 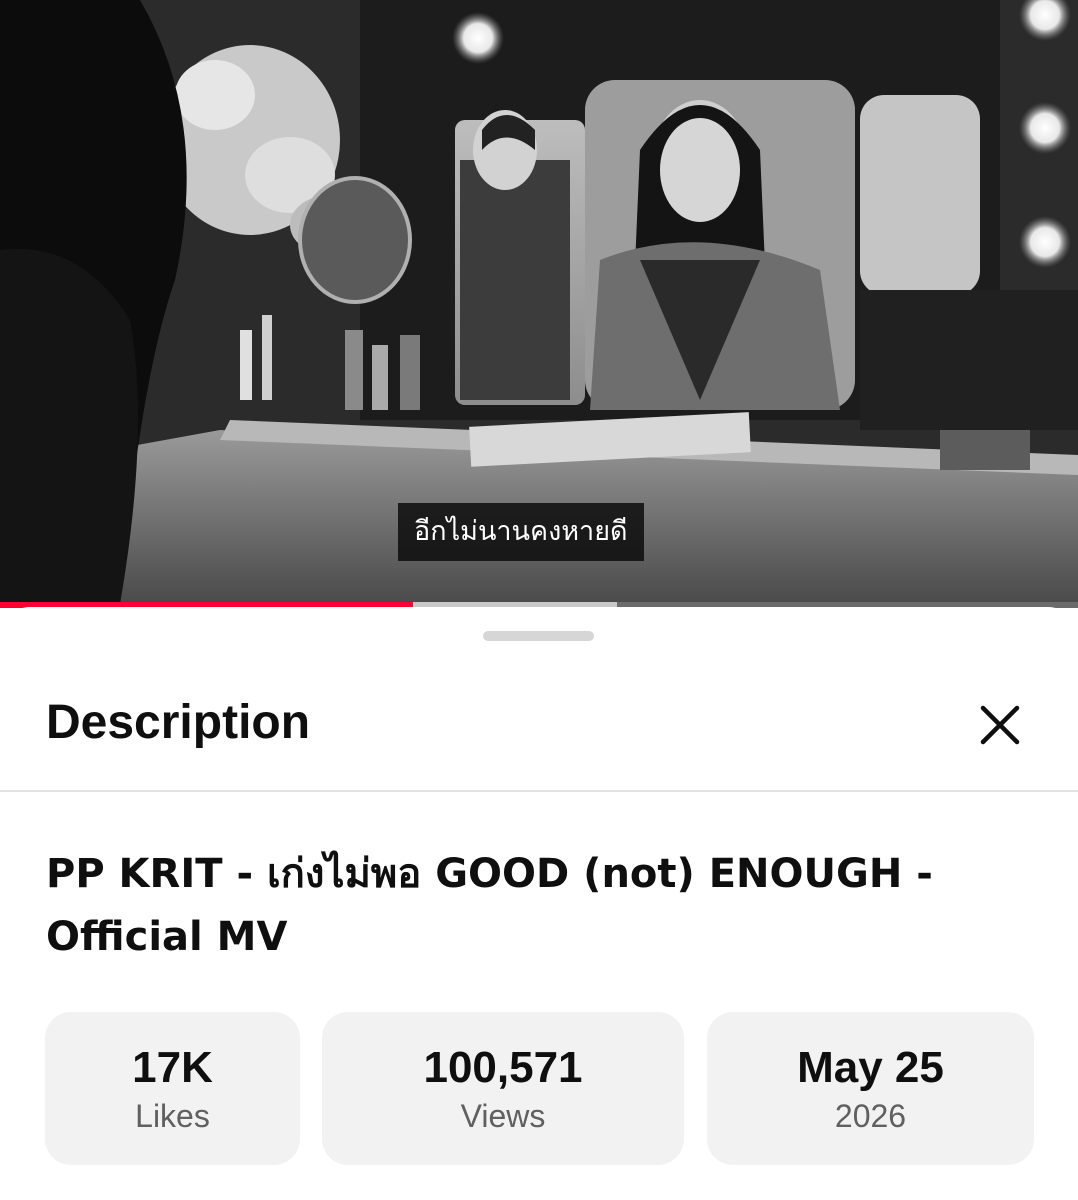 I want to click on sheet-title: Description, so click(x=178, y=722).